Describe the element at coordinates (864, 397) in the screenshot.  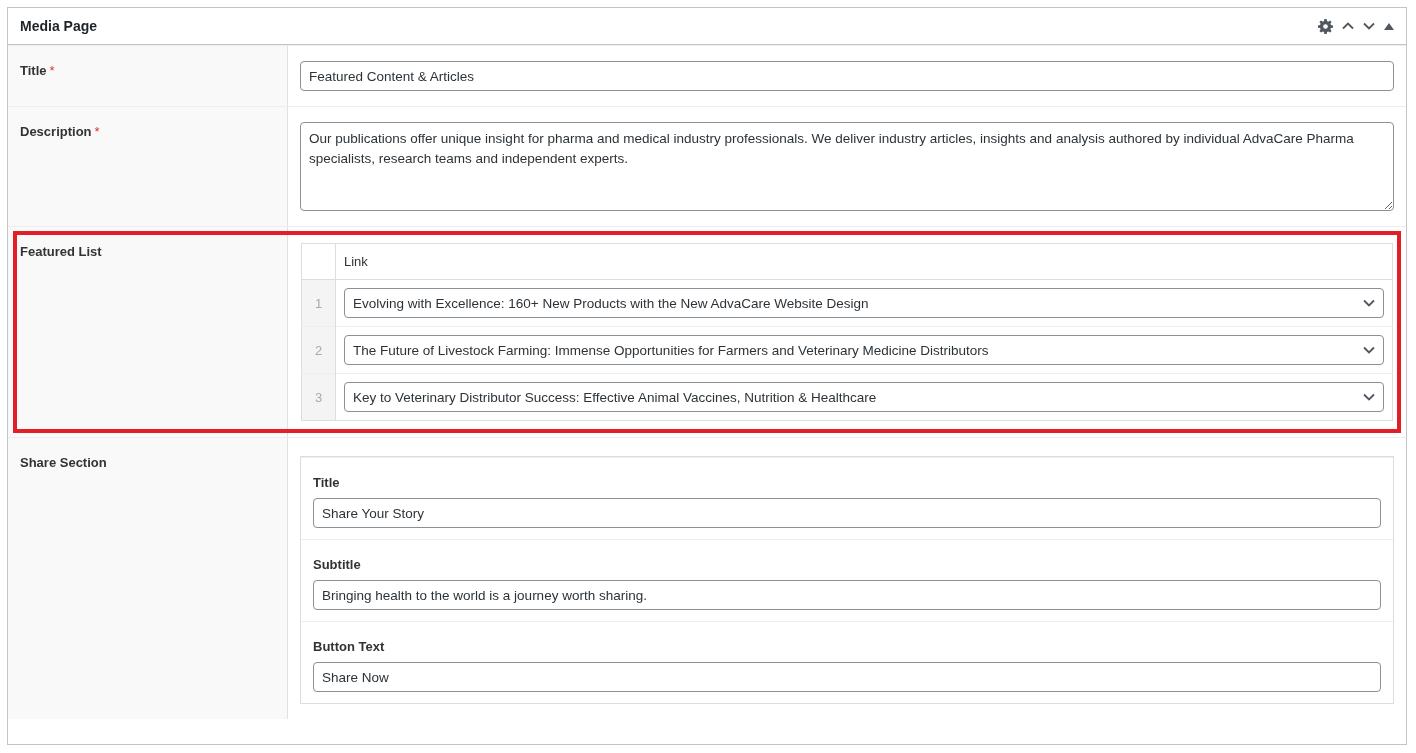
I see `link-select: Key to Veterinary Distributor Success: Effective Animal Vaccines, Nutrition & Healthcare` at that location.